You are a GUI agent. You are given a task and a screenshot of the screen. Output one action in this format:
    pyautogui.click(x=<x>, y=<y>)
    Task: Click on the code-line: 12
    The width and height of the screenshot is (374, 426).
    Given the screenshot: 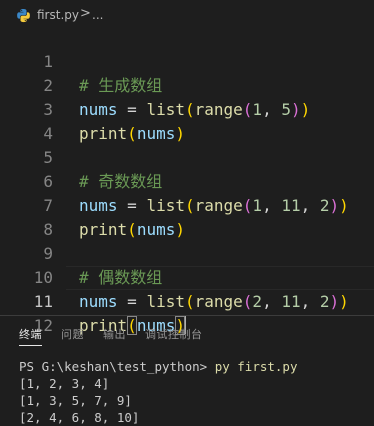 What is the action you would take?
    pyautogui.click(x=187, y=312)
    